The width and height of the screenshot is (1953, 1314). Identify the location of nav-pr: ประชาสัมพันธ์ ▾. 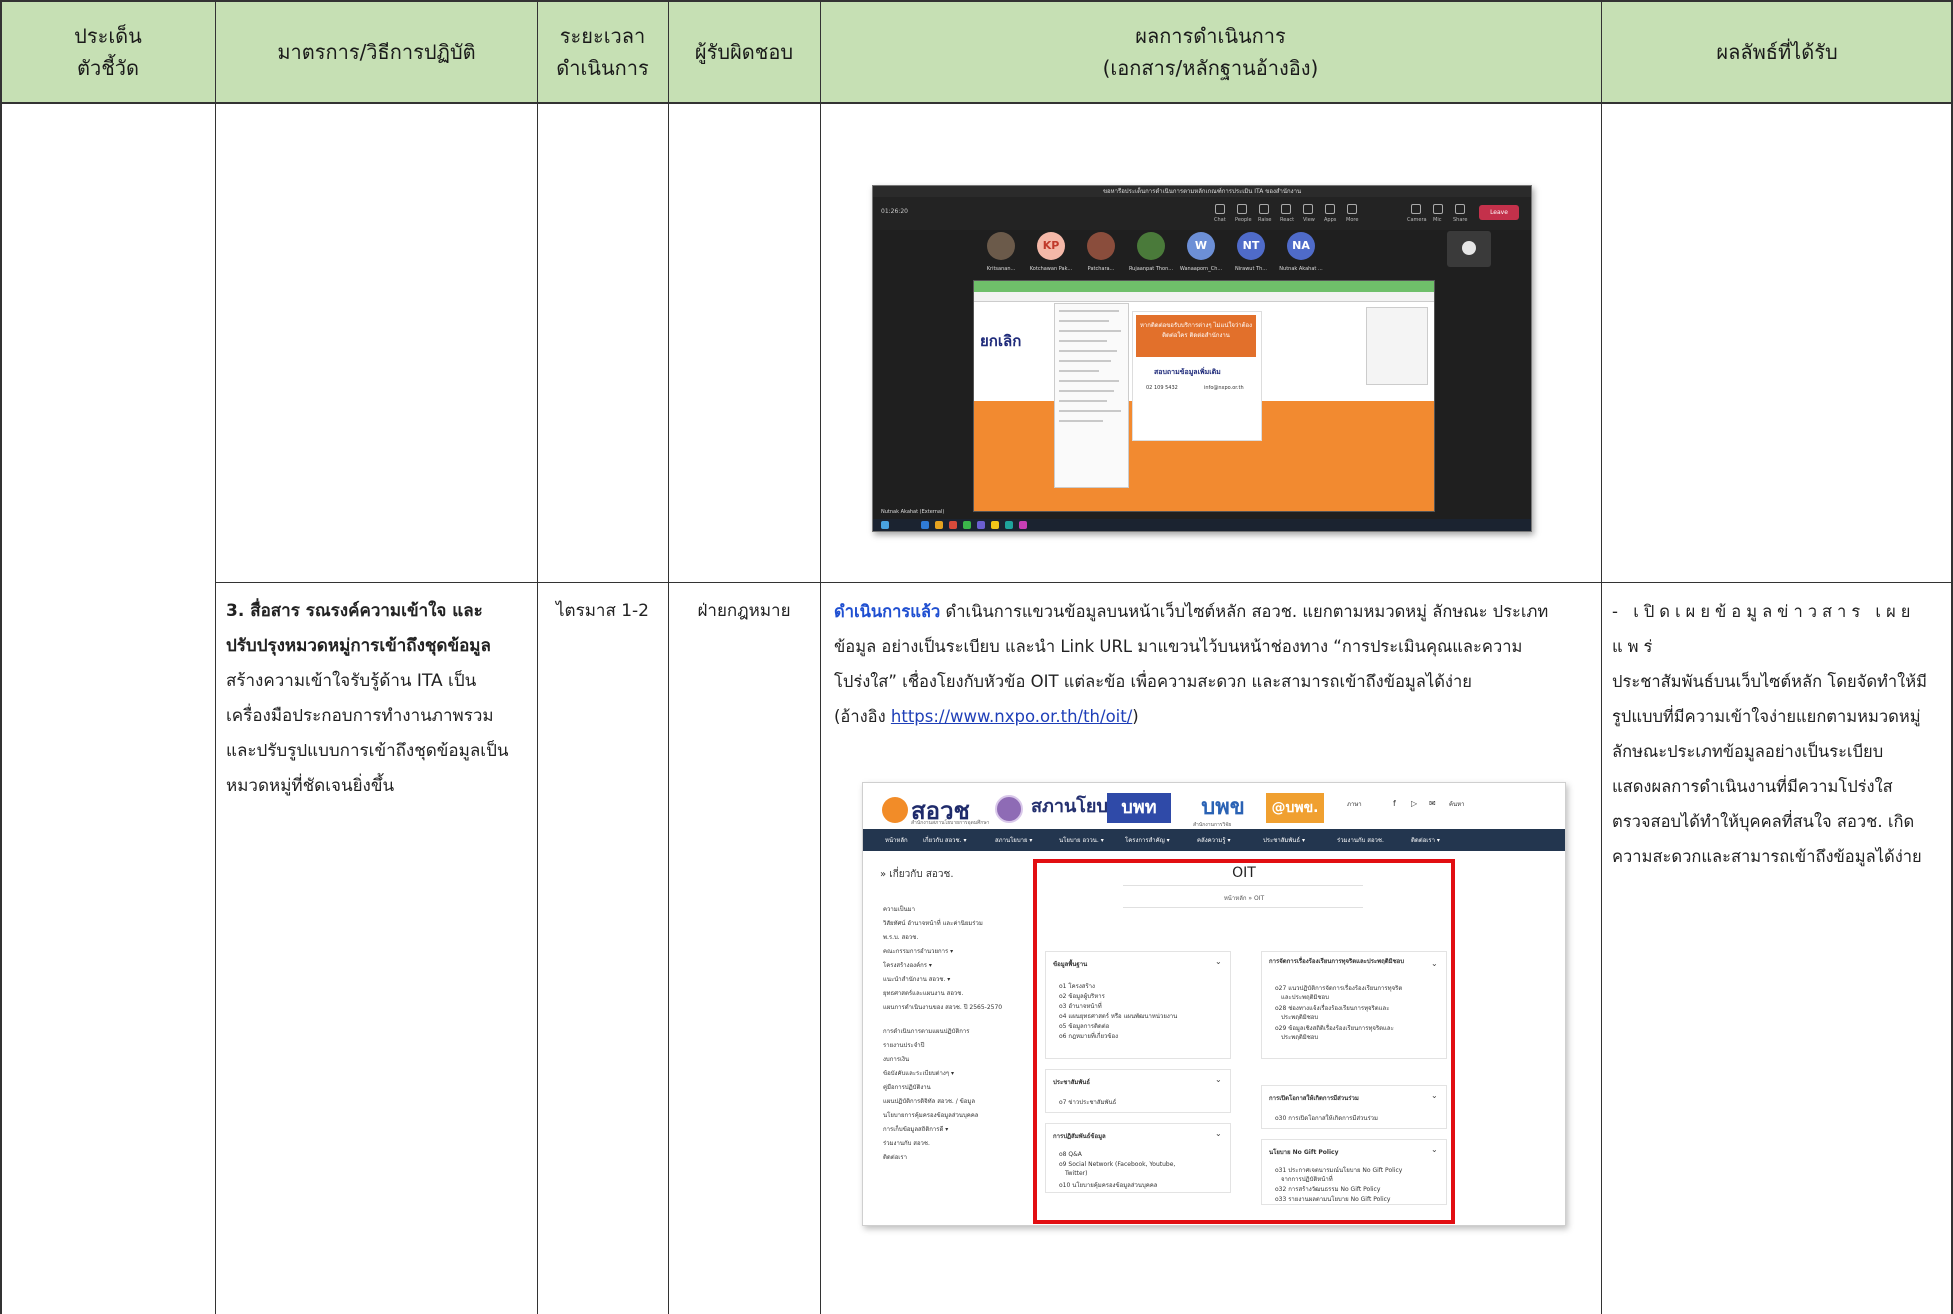
(1284, 840).